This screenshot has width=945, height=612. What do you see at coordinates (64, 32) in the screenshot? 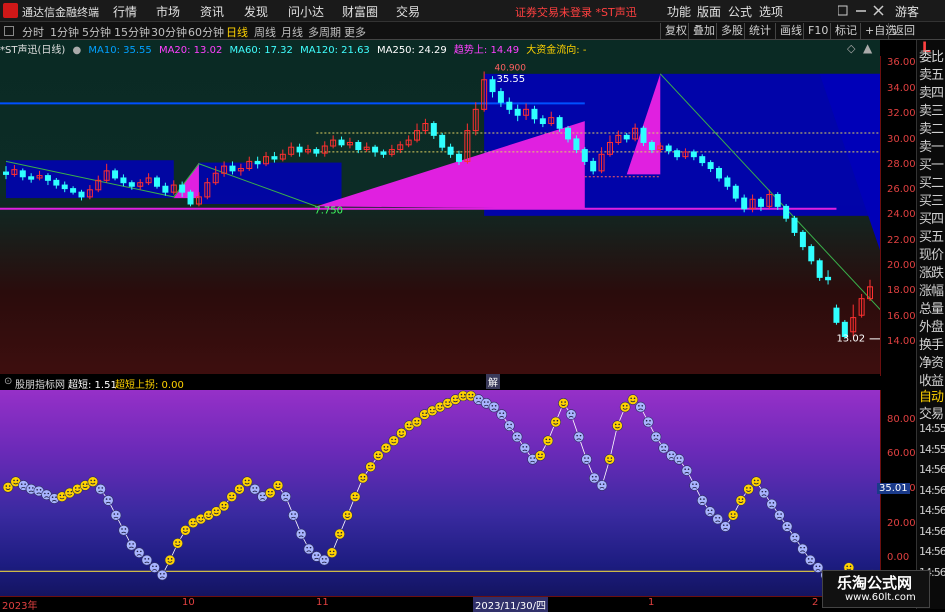
I see `tab-1min: 1分钟` at bounding box center [64, 32].